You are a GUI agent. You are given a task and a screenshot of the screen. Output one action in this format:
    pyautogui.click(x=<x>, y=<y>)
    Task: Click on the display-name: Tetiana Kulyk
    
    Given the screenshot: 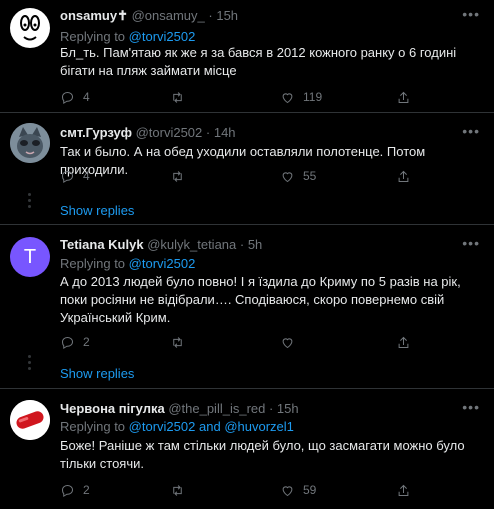 What is the action you would take?
    pyautogui.click(x=102, y=244)
    